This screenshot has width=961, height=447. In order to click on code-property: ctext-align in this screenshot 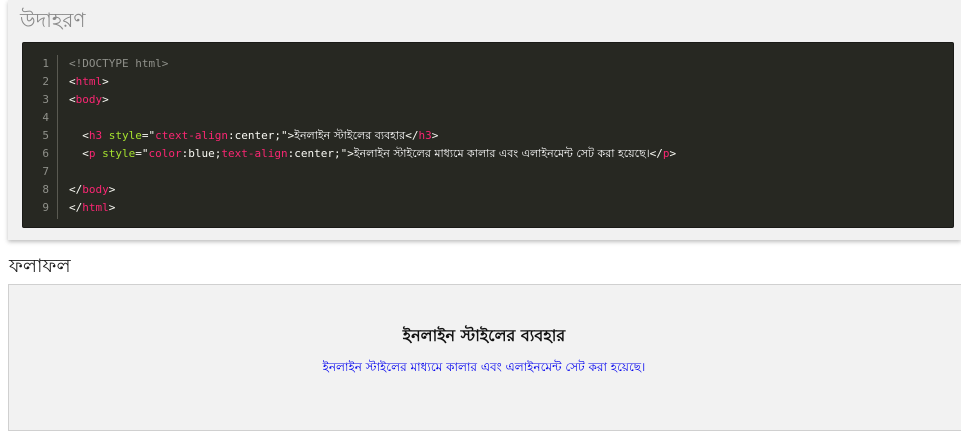, I will do `click(191, 135)`.